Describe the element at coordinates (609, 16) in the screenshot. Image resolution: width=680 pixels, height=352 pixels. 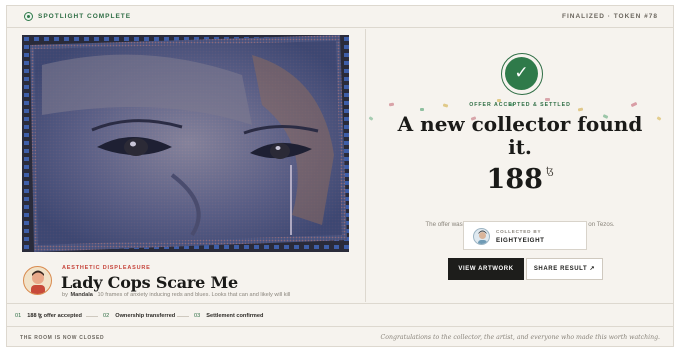
I see `token-label: FINALIZED · TOKEN #78` at that location.